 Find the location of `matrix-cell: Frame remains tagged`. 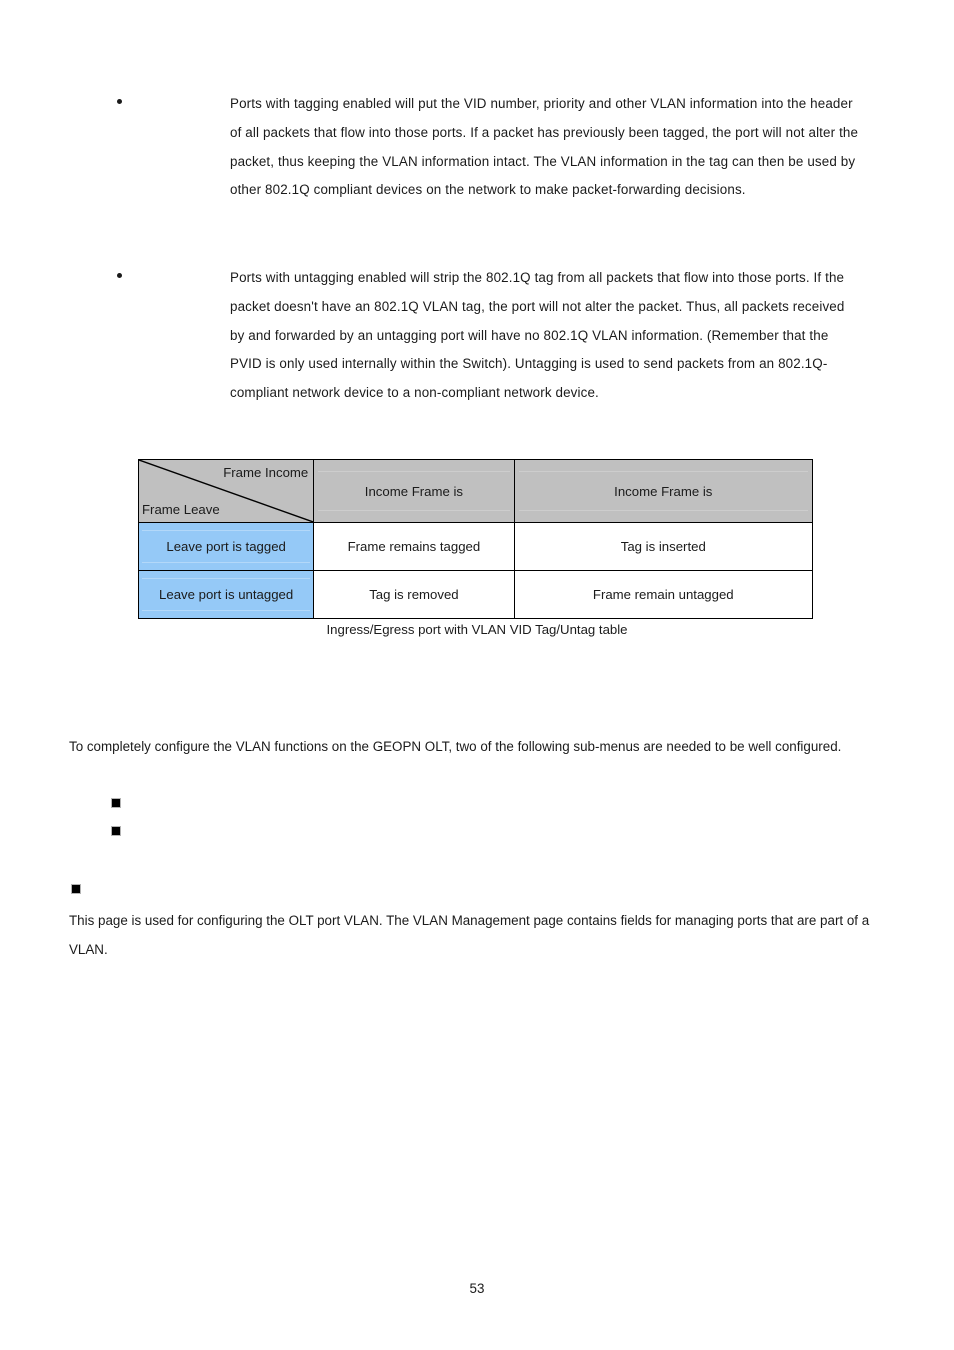

matrix-cell: Frame remains tagged is located at coordinates (414, 546).